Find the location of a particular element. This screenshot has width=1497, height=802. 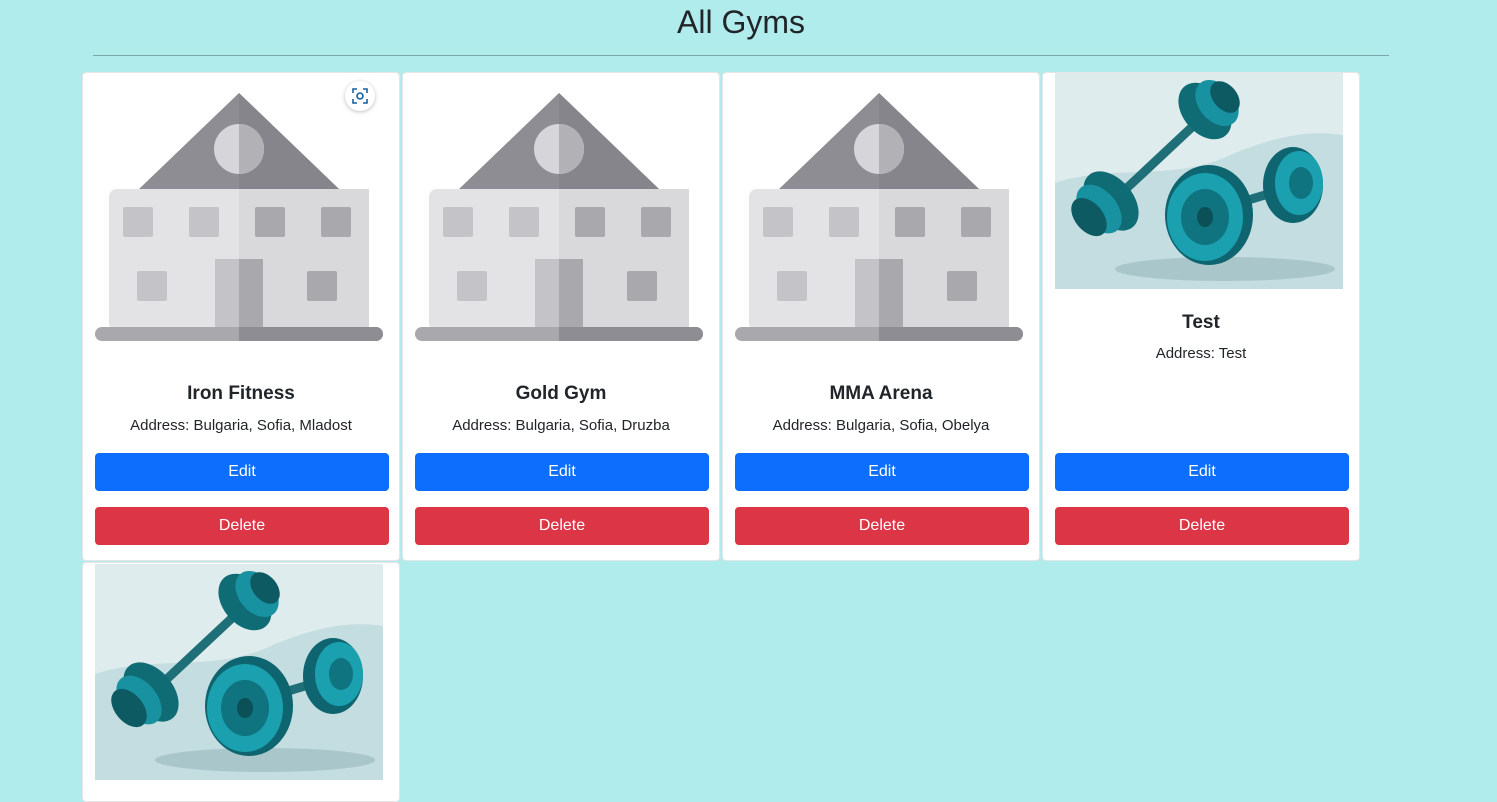

gym-name: Test is located at coordinates (1201, 322).